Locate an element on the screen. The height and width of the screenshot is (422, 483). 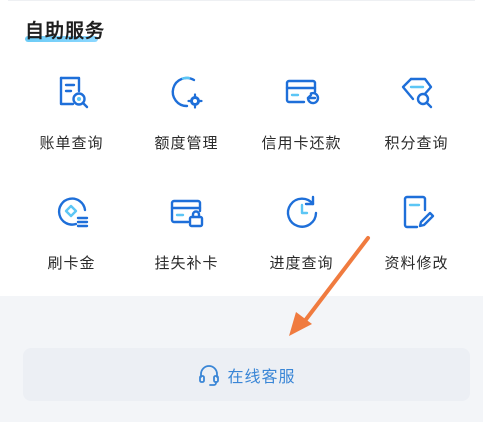
service-label: 积分查询 is located at coordinates (416, 143).